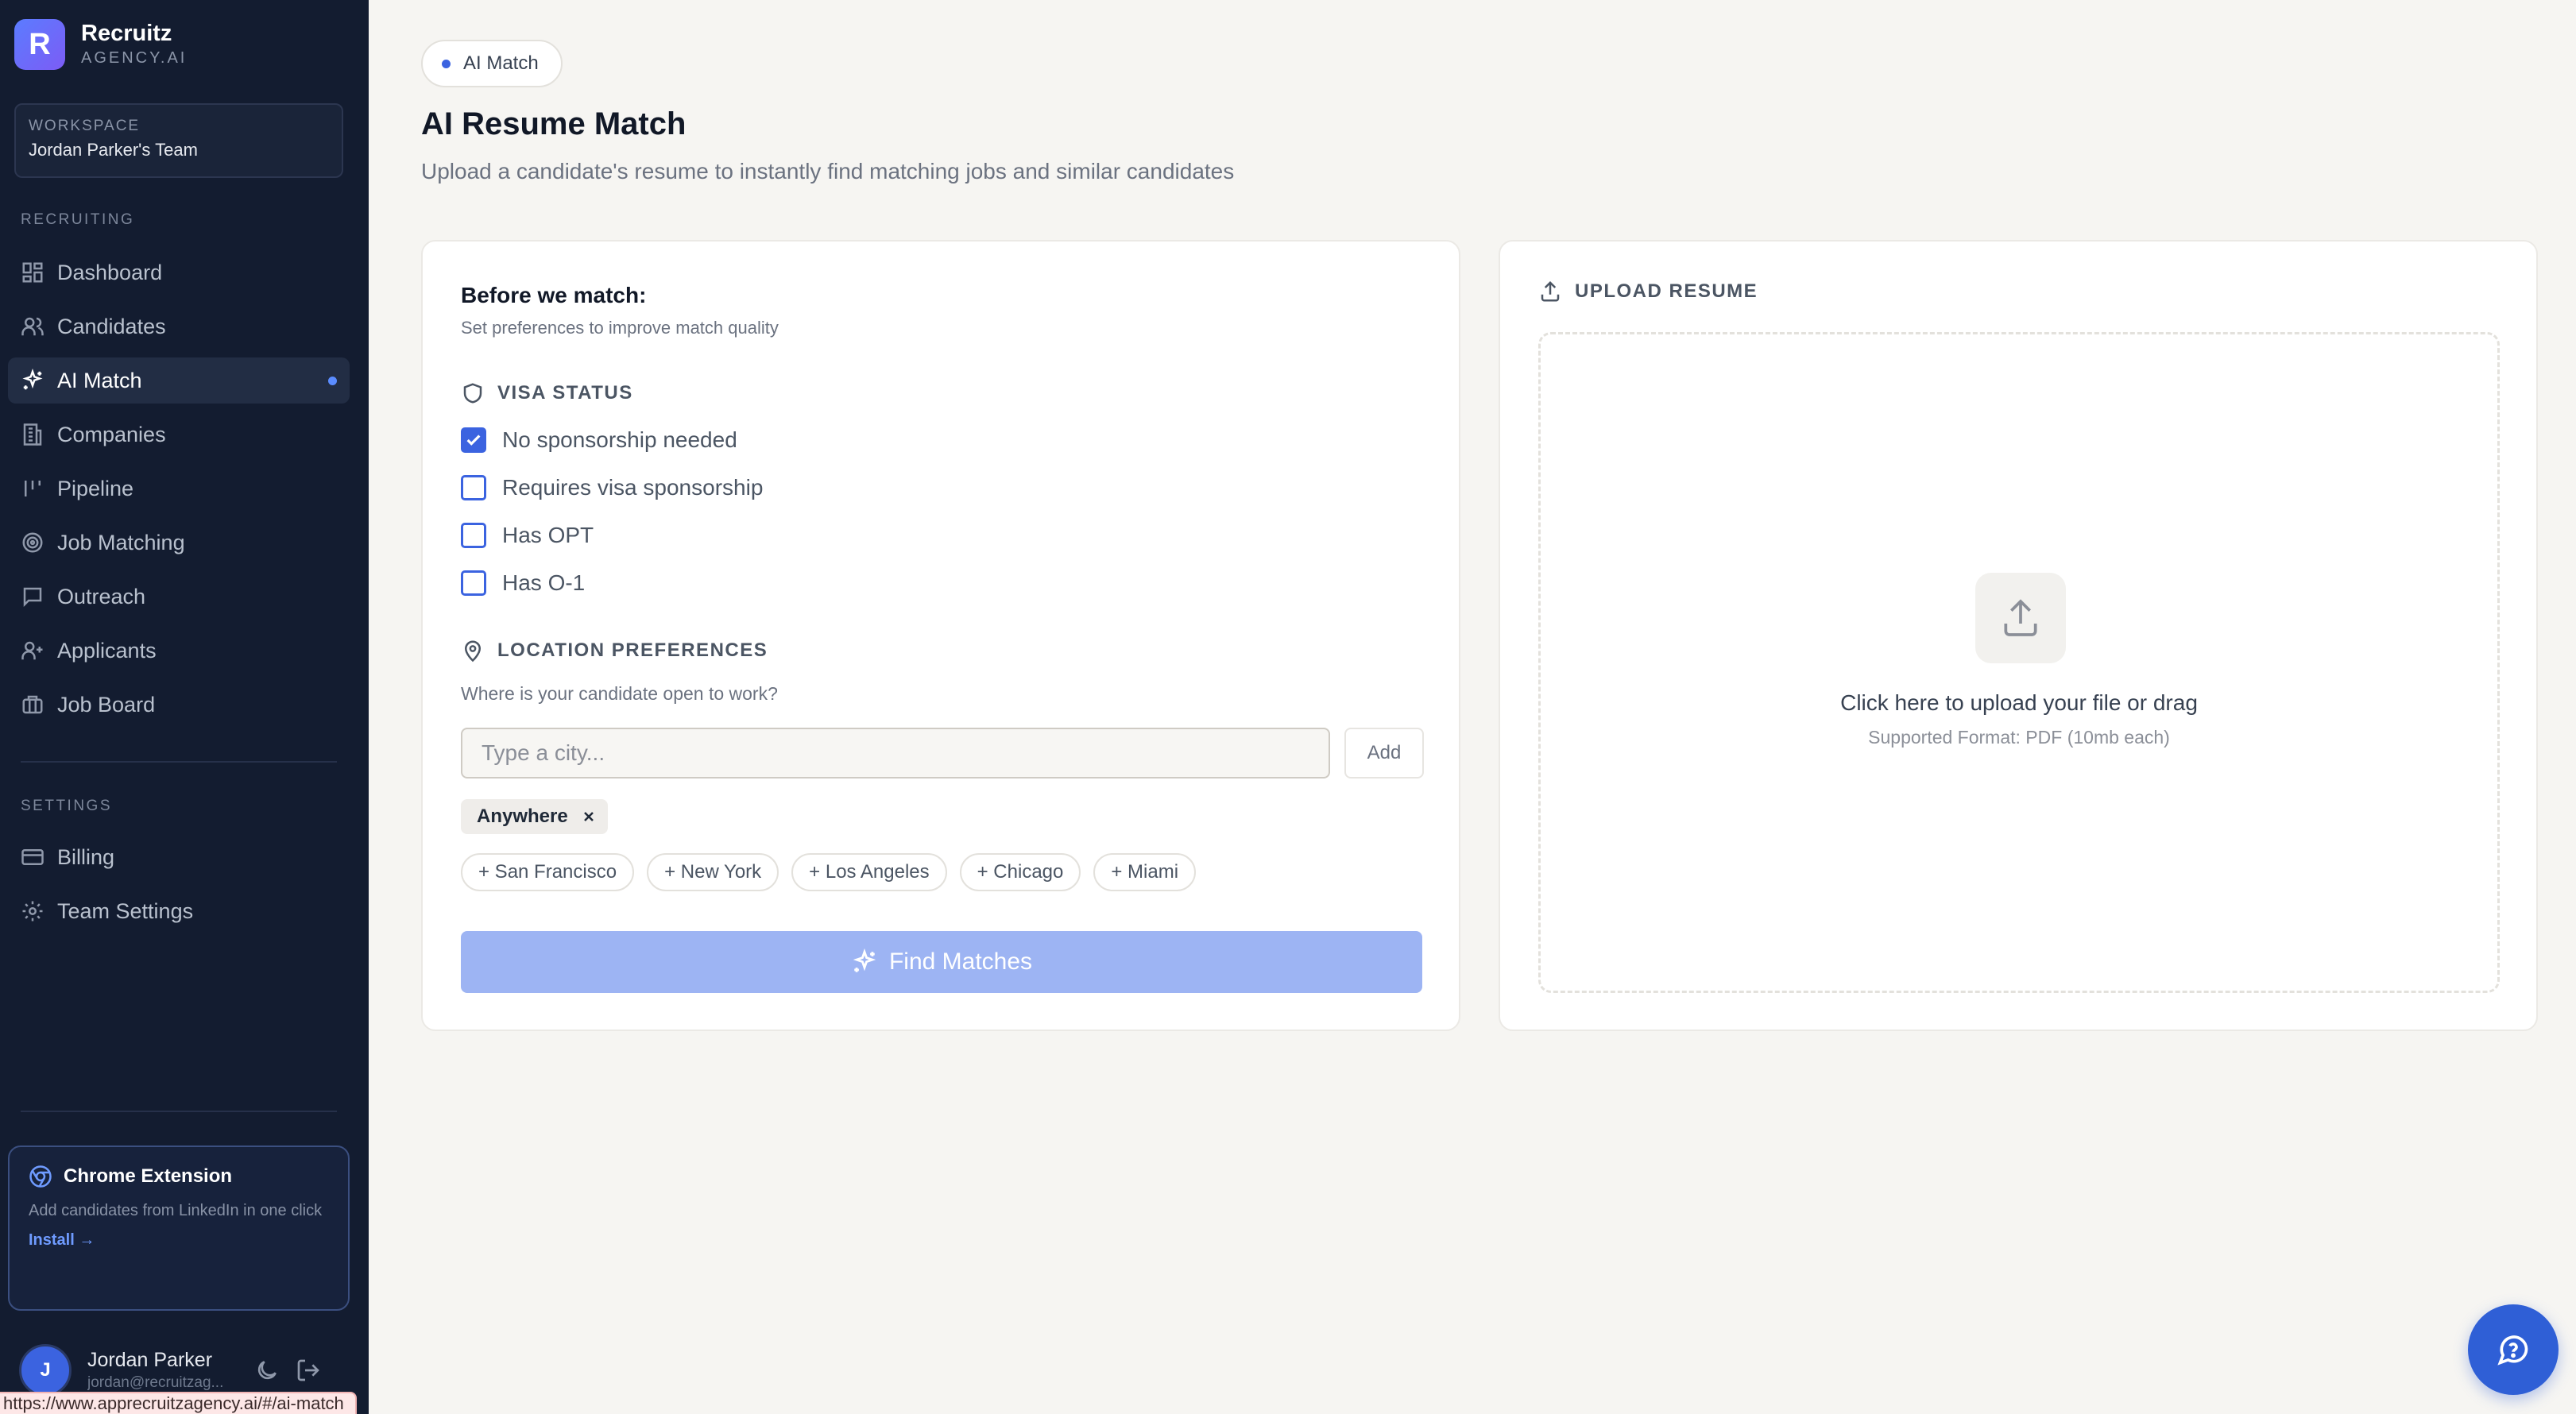 This screenshot has height=1414, width=2576. What do you see at coordinates (179, 1240) in the screenshot?
I see `extension-install-link: Install →` at bounding box center [179, 1240].